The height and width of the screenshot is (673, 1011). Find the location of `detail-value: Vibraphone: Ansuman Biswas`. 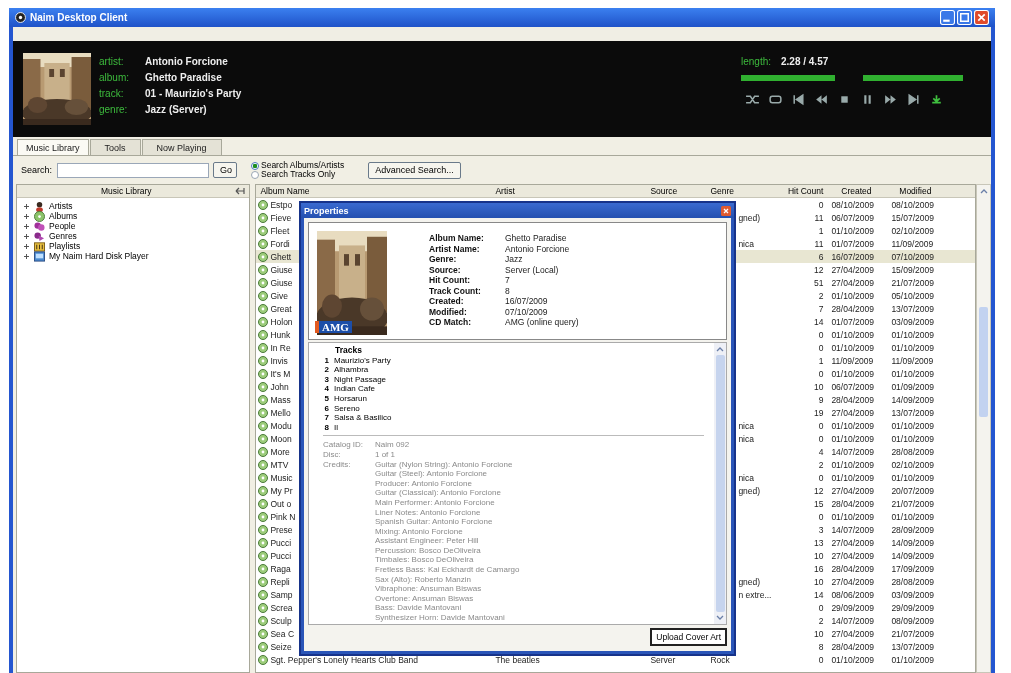

detail-value: Vibraphone: Ansuman Biswas is located at coordinates (429, 589).